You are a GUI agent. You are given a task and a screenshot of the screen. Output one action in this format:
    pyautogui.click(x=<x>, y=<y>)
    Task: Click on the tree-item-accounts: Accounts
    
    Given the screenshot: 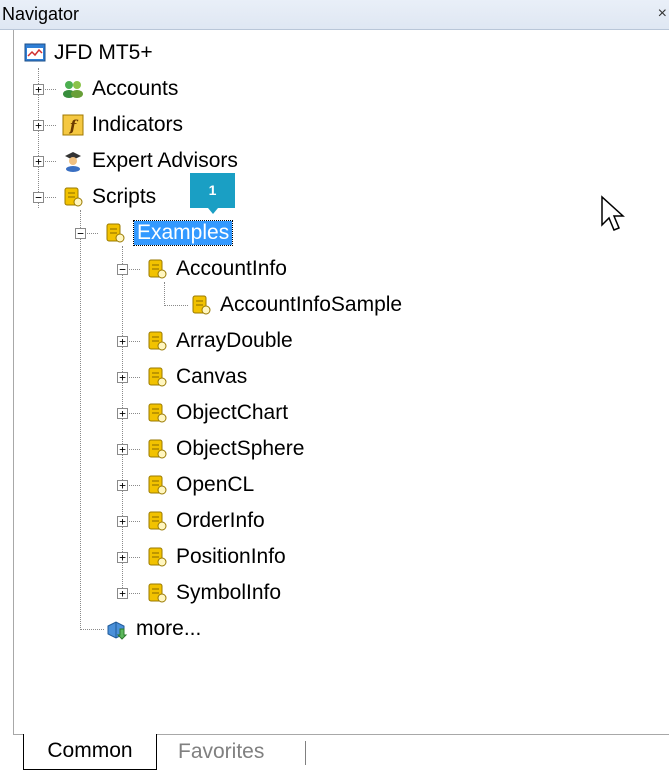 What is the action you would take?
    pyautogui.click(x=120, y=89)
    